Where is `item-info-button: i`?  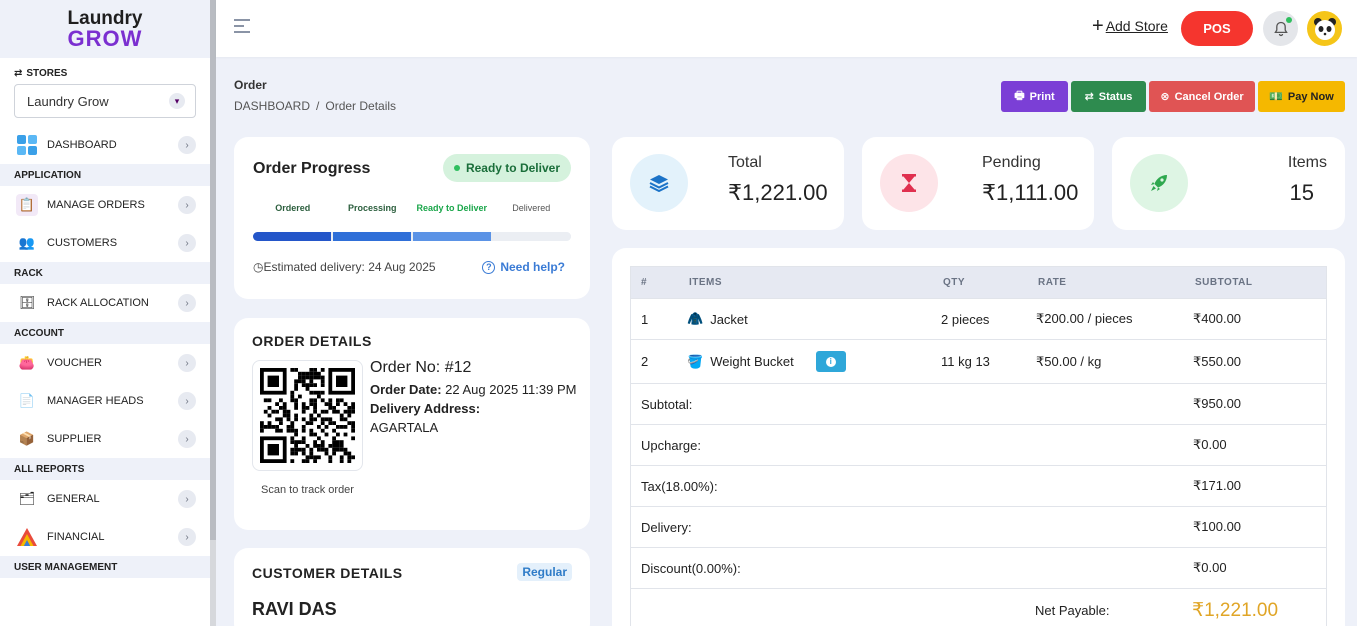 item-info-button: i is located at coordinates (830, 361).